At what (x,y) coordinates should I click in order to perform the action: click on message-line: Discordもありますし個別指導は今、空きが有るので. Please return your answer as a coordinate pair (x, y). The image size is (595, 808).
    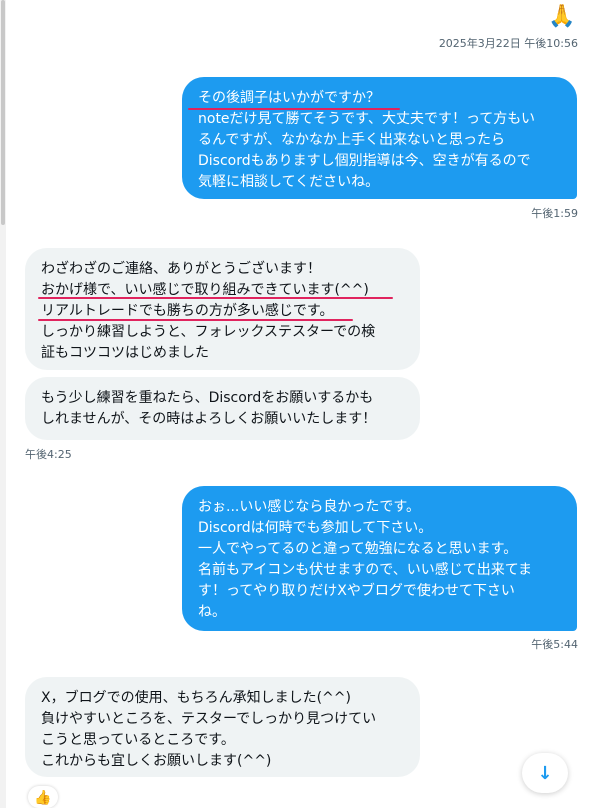
    Looking at the image, I should click on (364, 161).